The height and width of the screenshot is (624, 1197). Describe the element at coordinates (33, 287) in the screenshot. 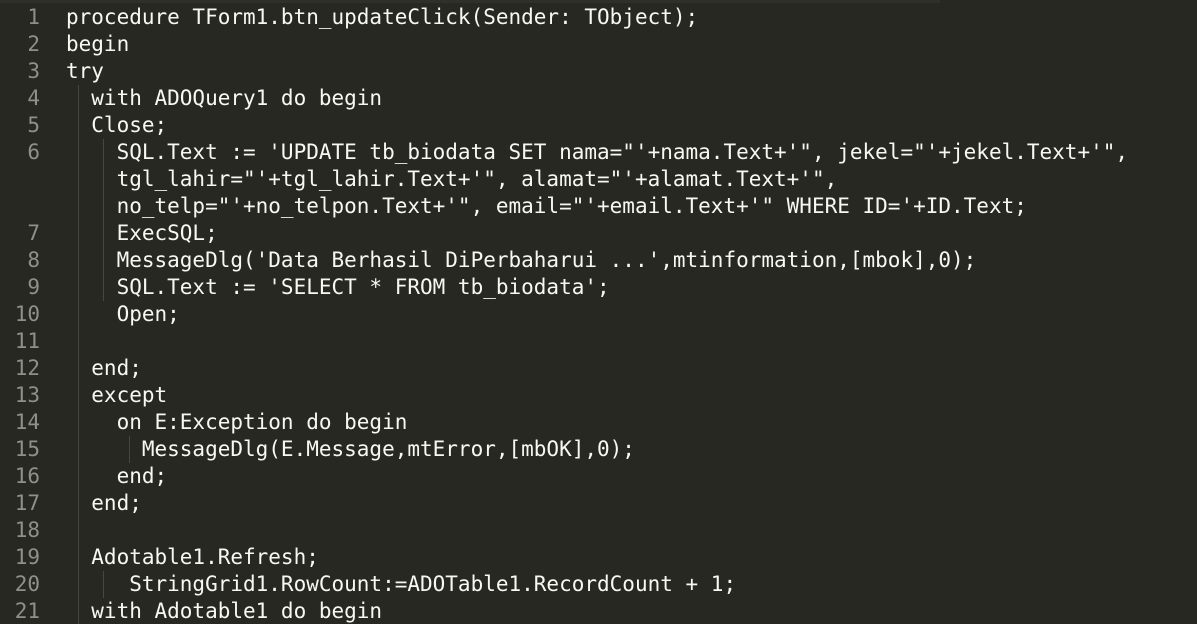

I see `line-number: 9` at that location.